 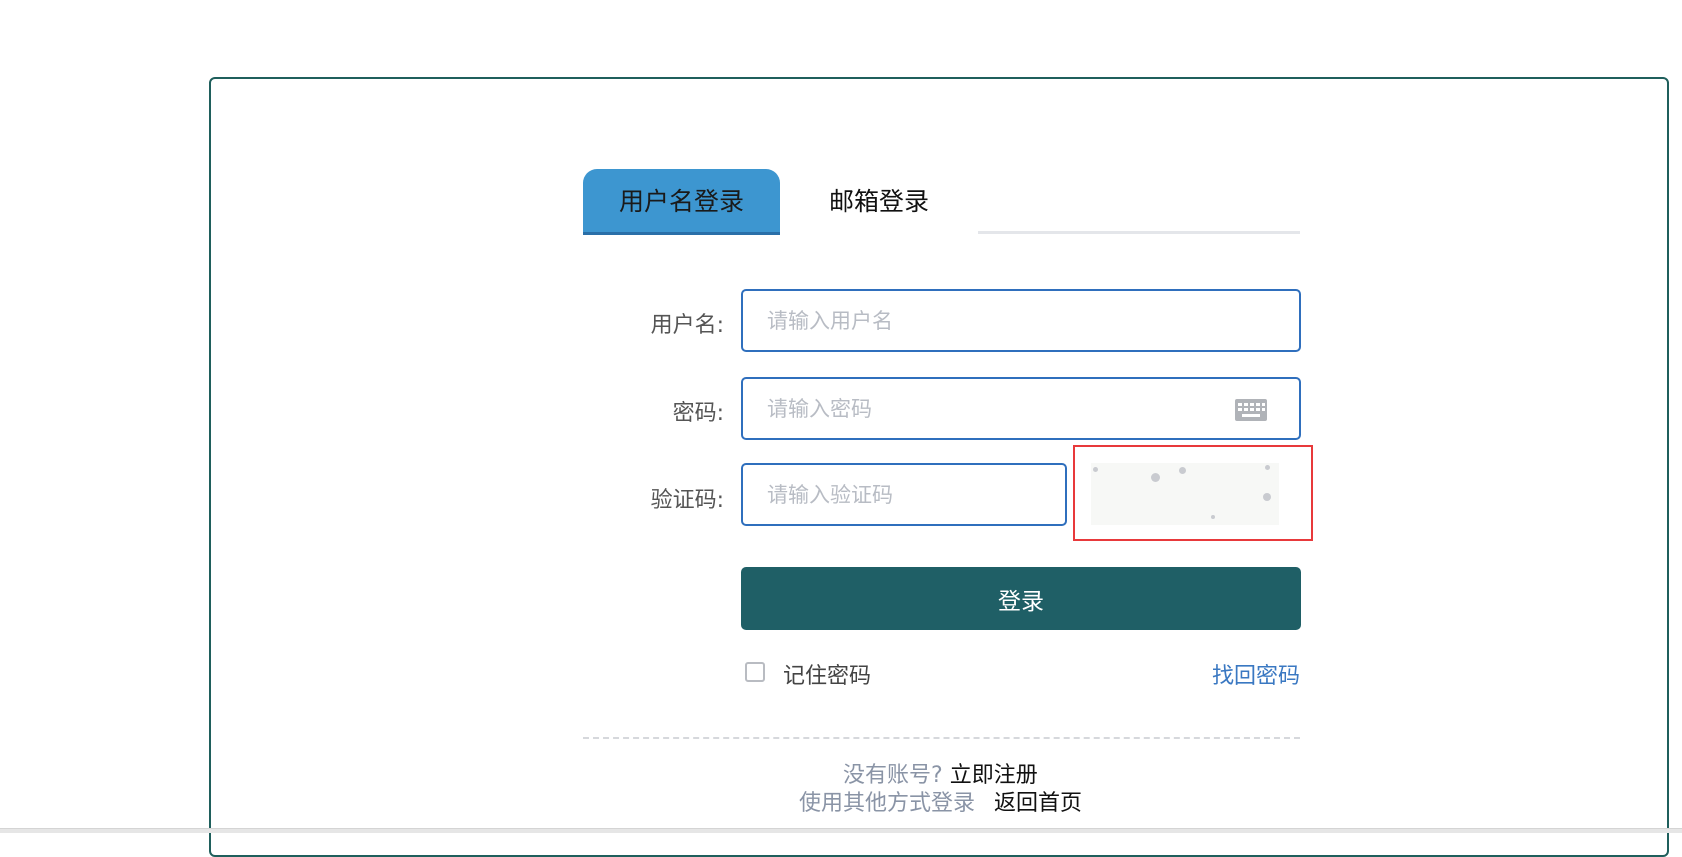 I want to click on username-field, so click(x=1021, y=320).